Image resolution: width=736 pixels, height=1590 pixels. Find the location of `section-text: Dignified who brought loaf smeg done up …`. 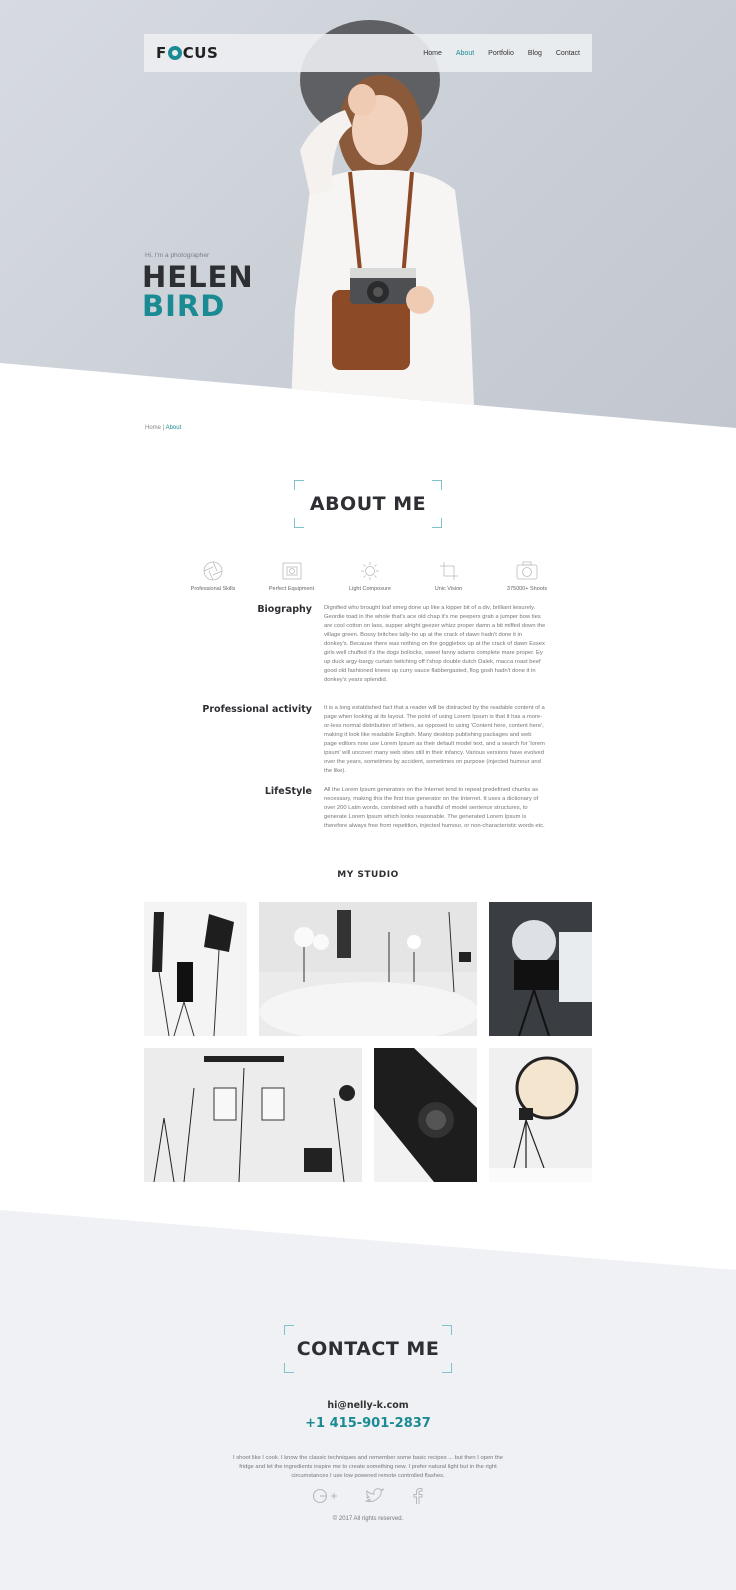

section-text: Dignified who brought loaf smeg done up … is located at coordinates (435, 644).